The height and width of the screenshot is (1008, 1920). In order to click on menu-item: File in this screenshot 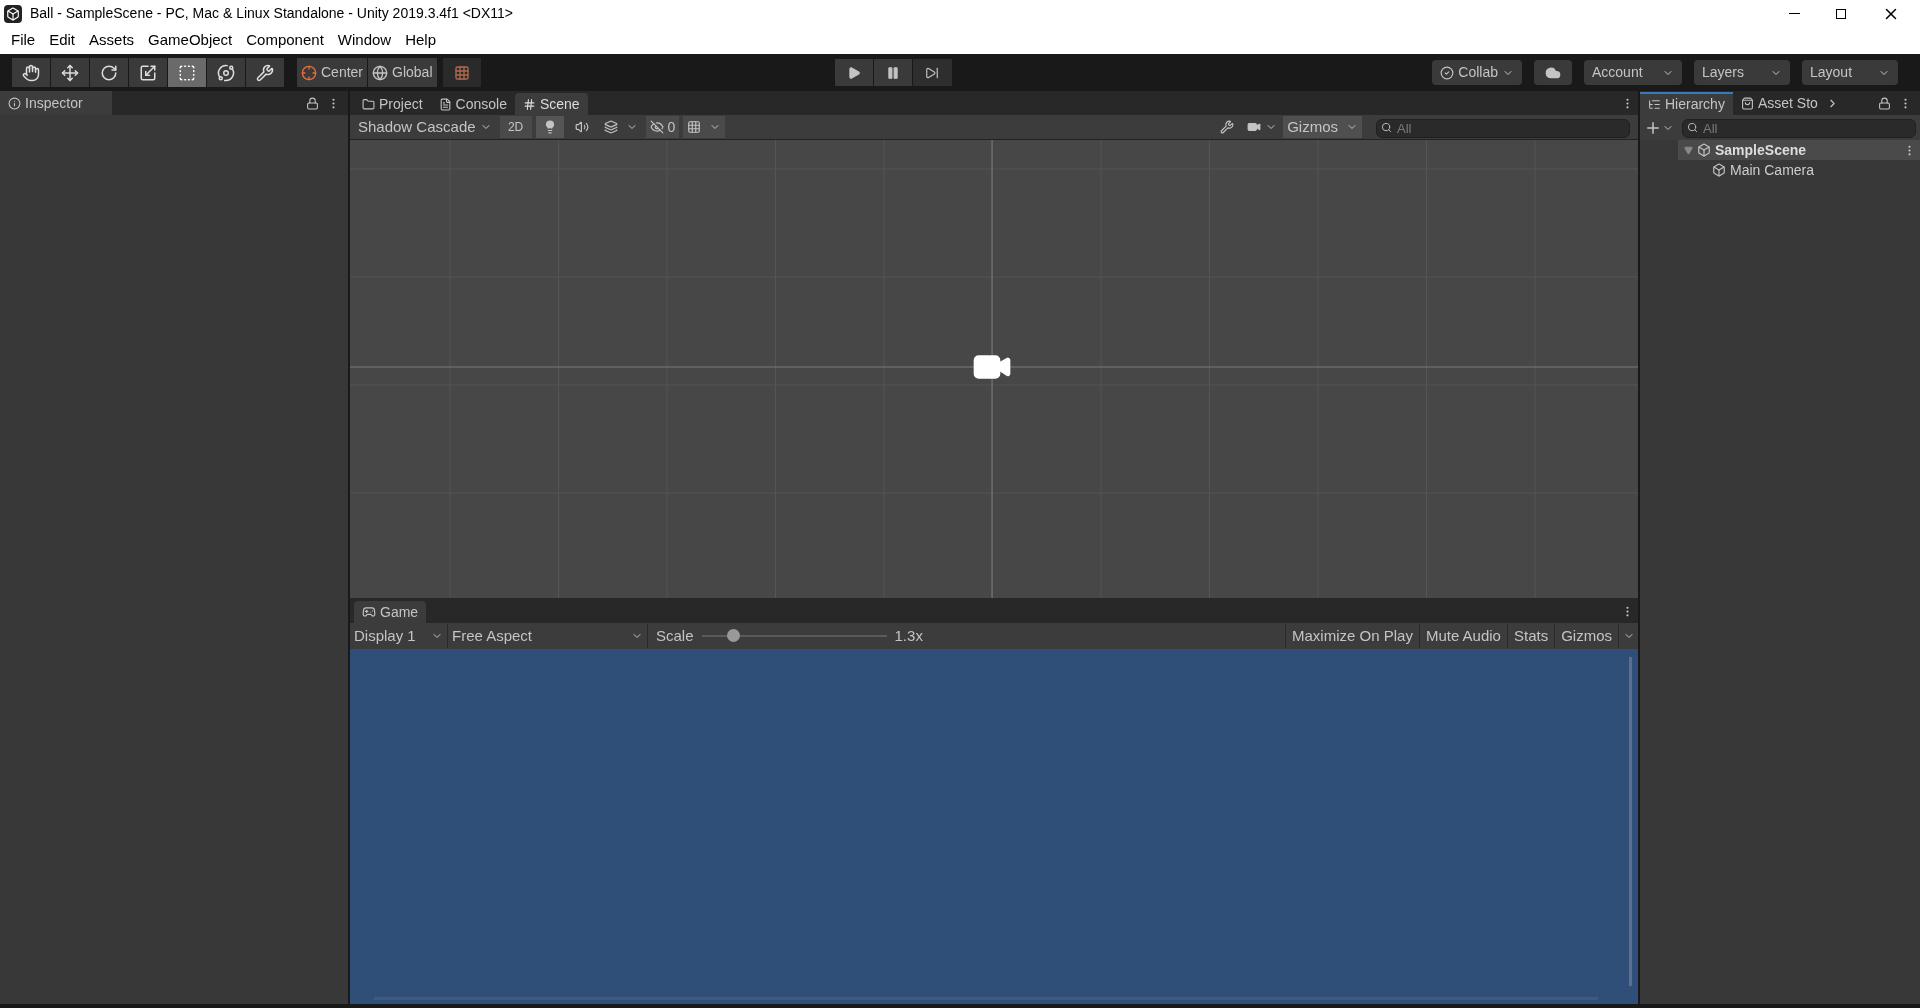, I will do `click(23, 40)`.